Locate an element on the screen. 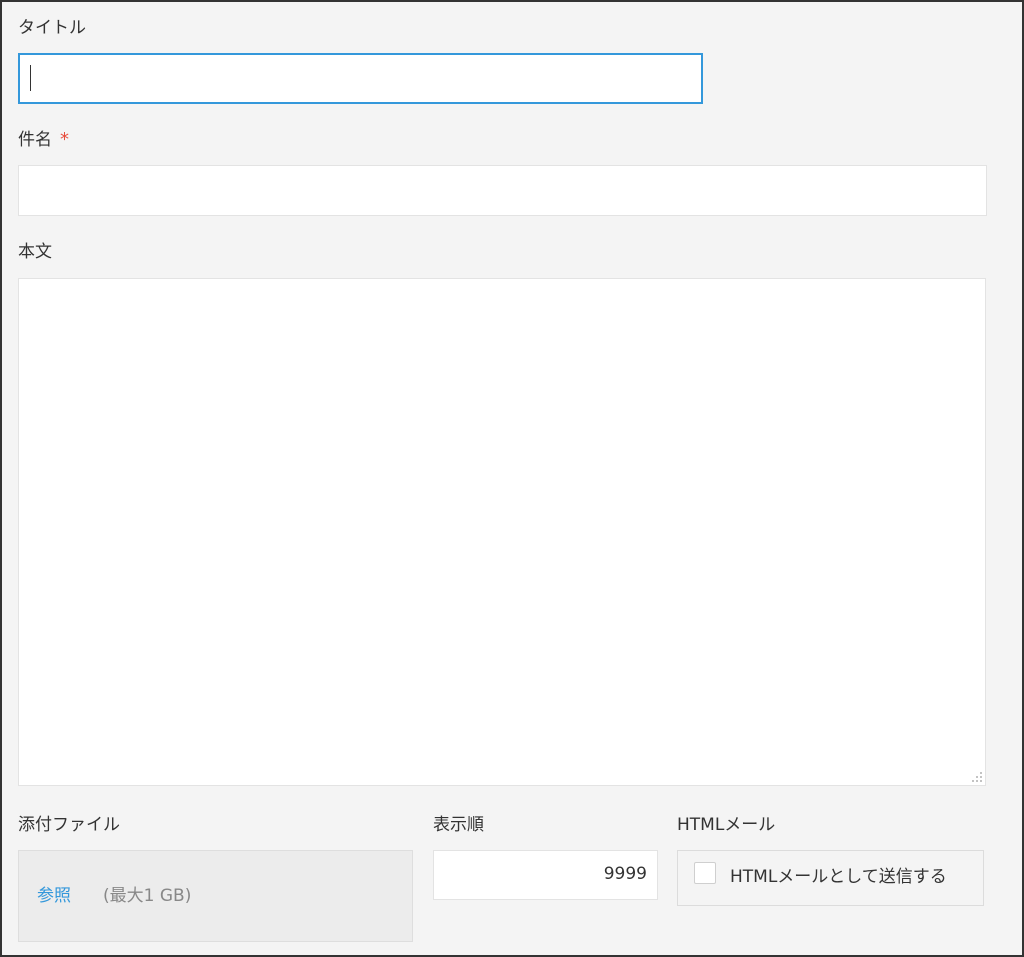 This screenshot has width=1024, height=957. html-mail-option: HTMLメールとして送信する is located at coordinates (830, 878).